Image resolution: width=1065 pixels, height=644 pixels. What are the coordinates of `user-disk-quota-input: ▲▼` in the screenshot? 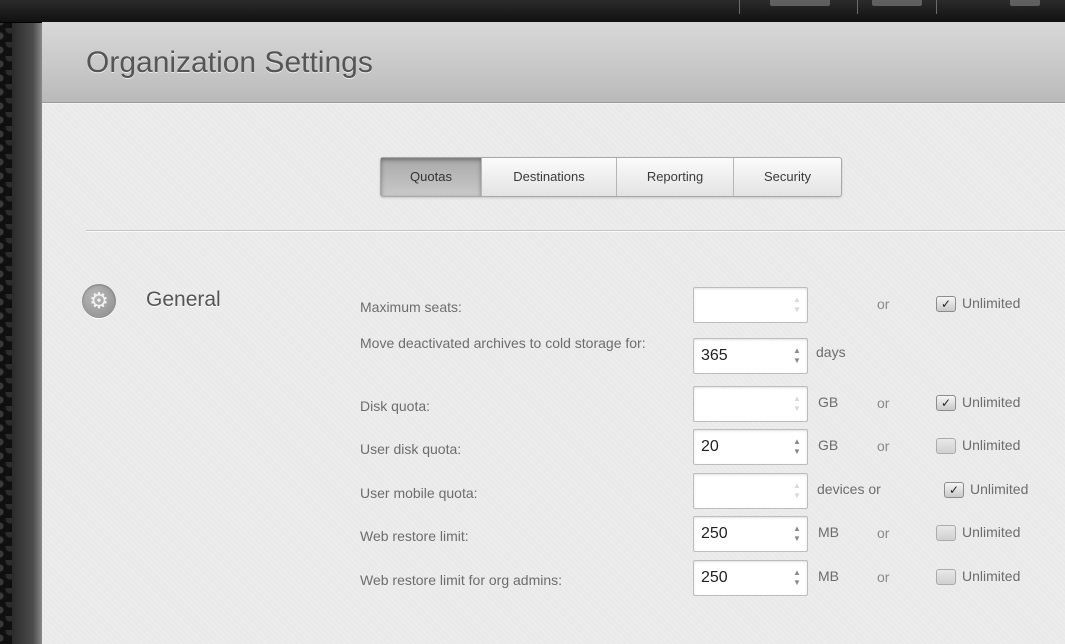 It's located at (750, 447).